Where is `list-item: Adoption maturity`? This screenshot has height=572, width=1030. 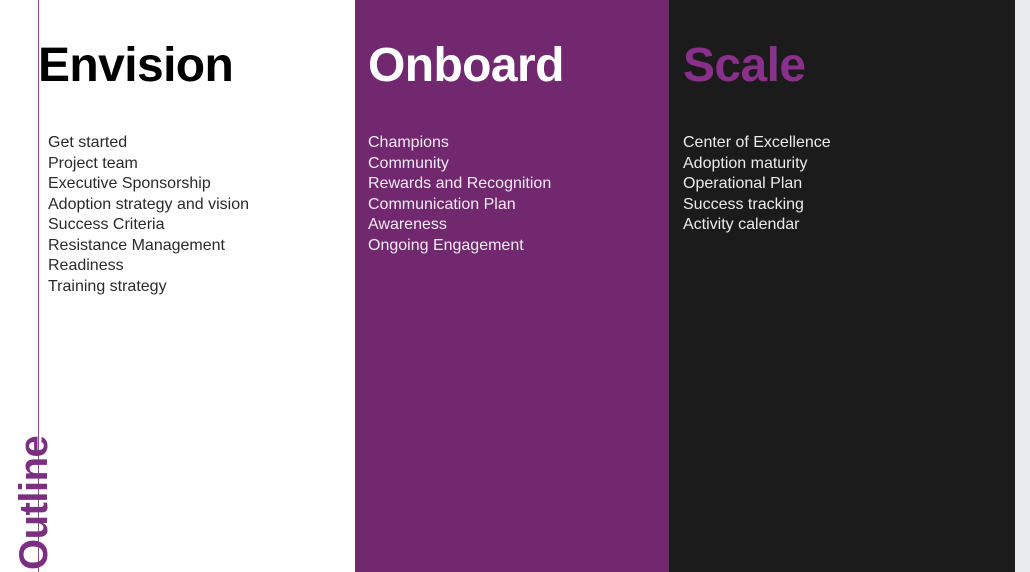
list-item: Adoption maturity is located at coordinates (745, 163).